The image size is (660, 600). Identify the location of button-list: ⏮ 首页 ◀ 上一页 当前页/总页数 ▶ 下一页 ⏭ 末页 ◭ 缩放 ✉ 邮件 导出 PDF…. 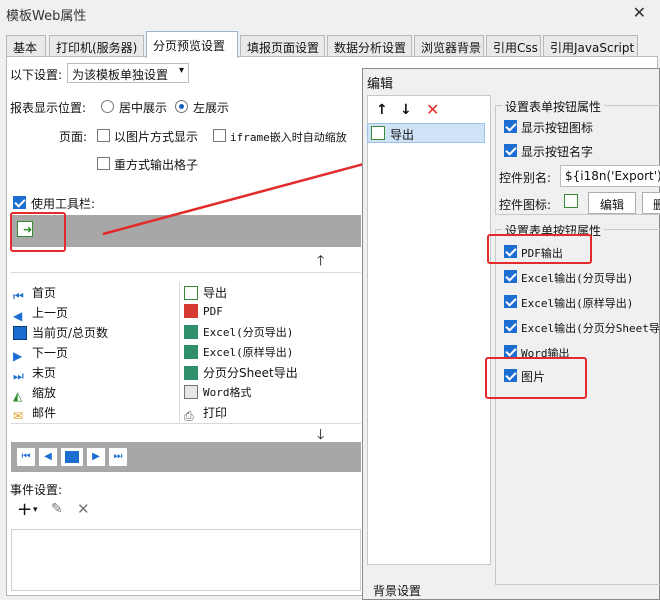
(186, 353).